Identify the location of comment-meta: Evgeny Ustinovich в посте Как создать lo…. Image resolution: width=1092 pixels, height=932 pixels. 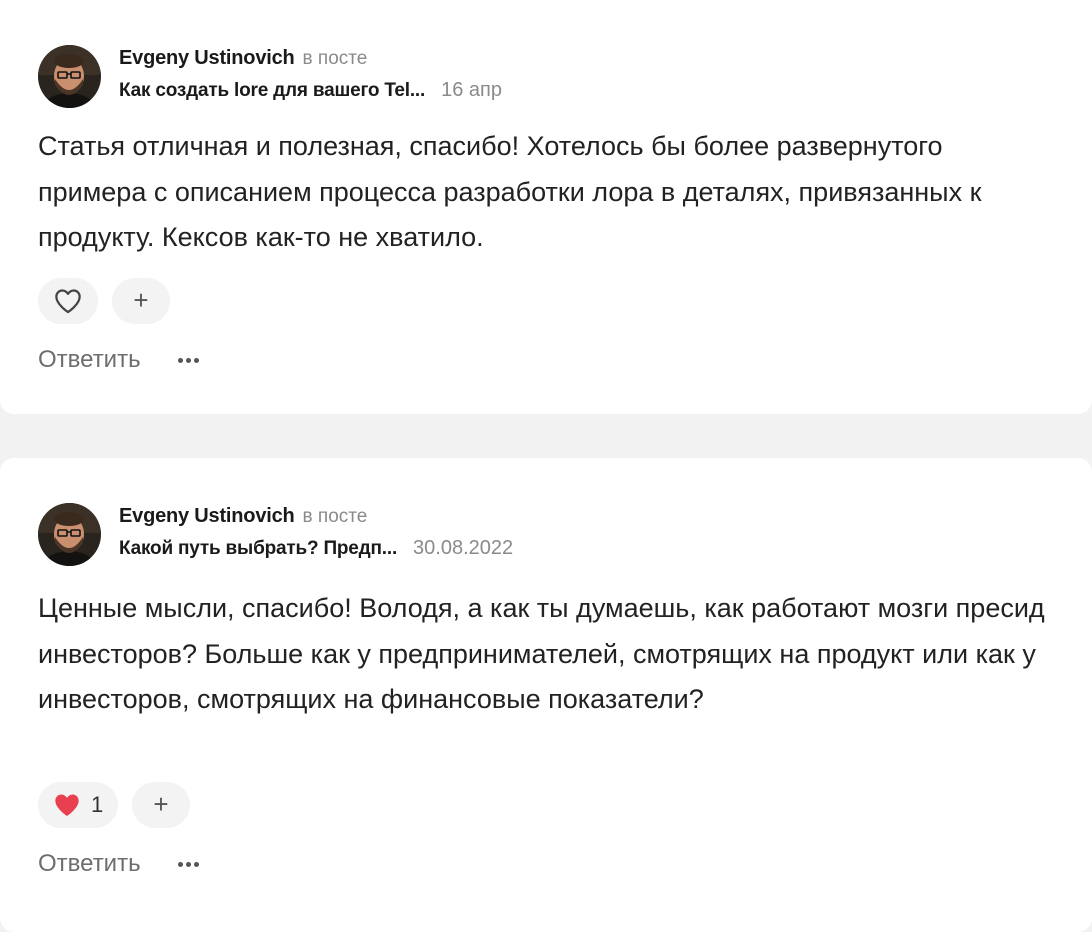
(310, 76).